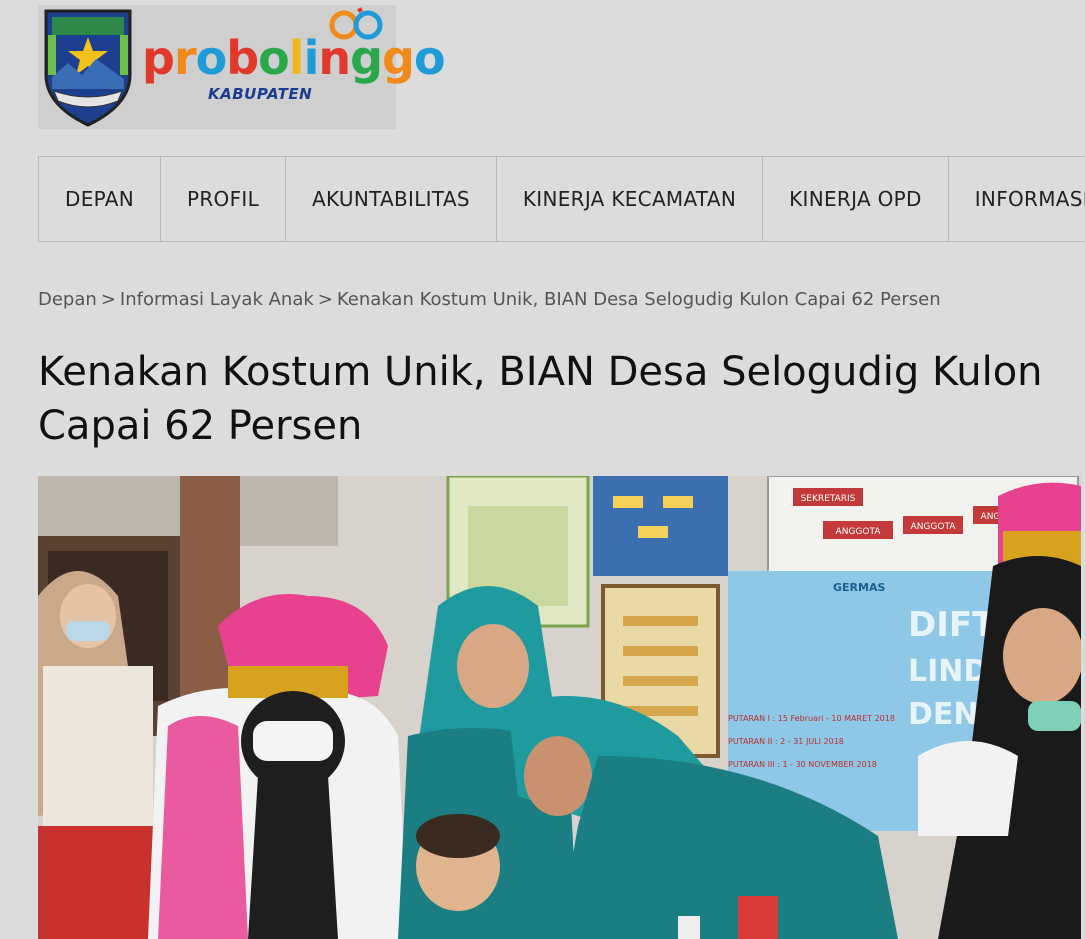 Image resolution: width=1085 pixels, height=939 pixels. What do you see at coordinates (811, 718) in the screenshot?
I see `poster-line: PUTARAN I : 15 Februari - 10 MARET 2018` at bounding box center [811, 718].